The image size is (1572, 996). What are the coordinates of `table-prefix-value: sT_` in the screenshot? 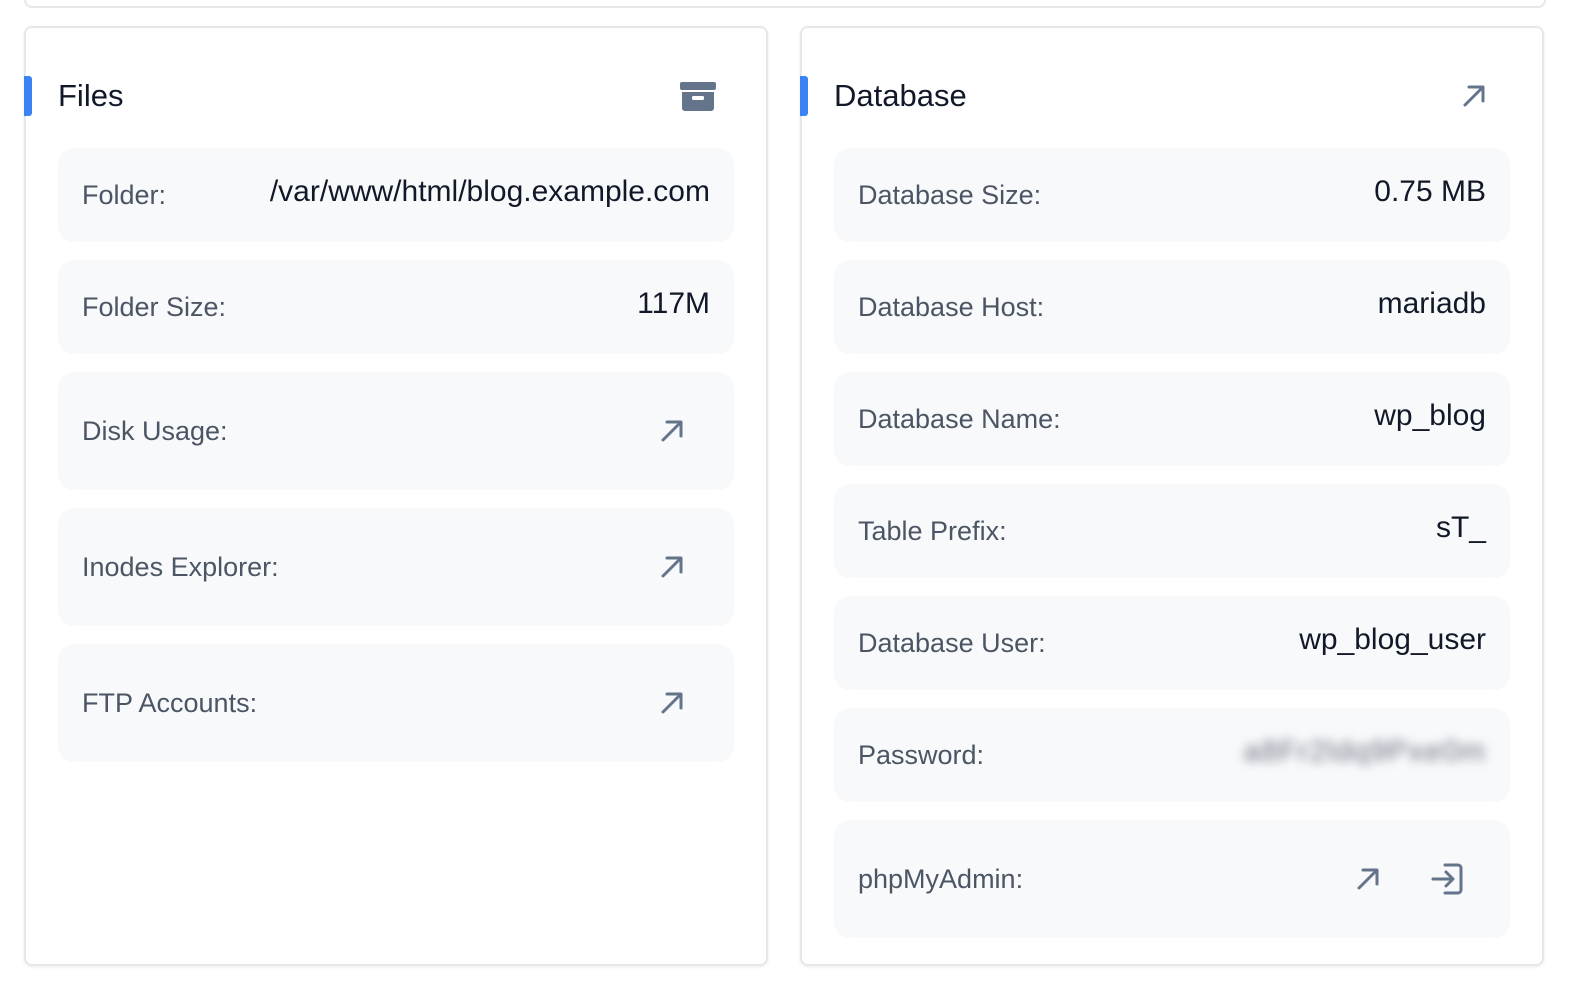 It's located at (1460, 527).